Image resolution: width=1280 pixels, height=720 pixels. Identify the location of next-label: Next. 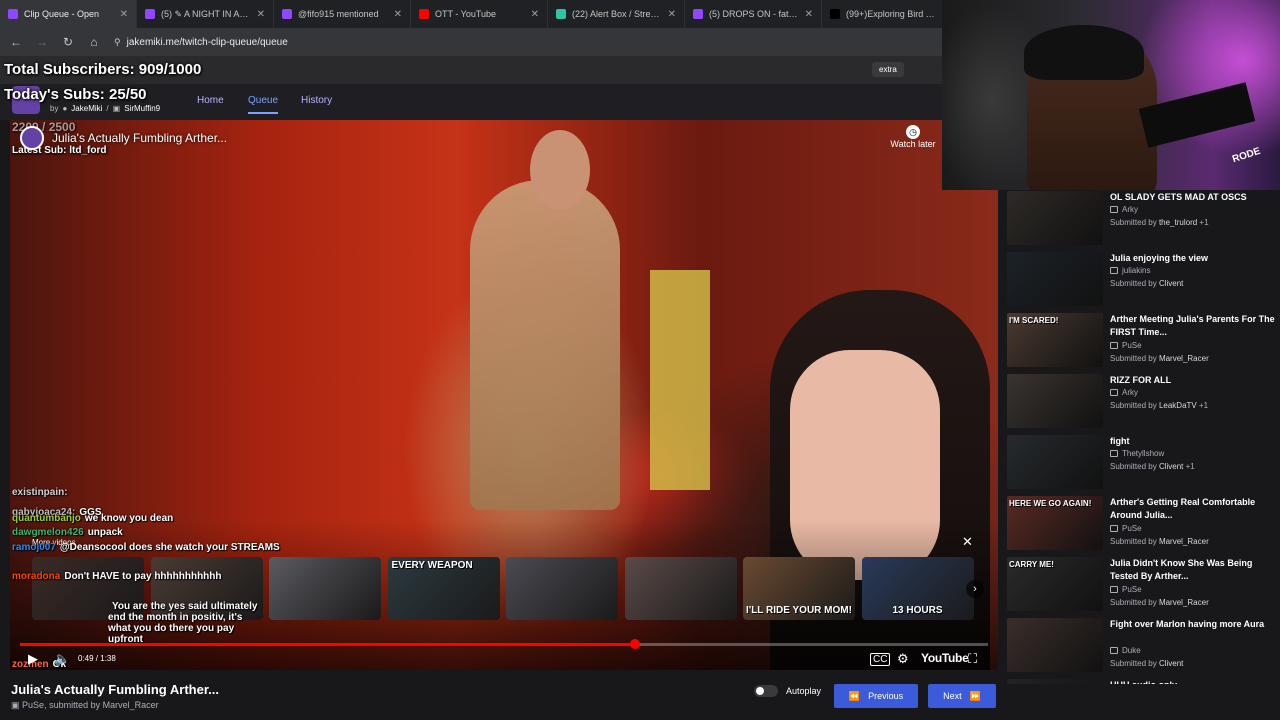
(952, 696).